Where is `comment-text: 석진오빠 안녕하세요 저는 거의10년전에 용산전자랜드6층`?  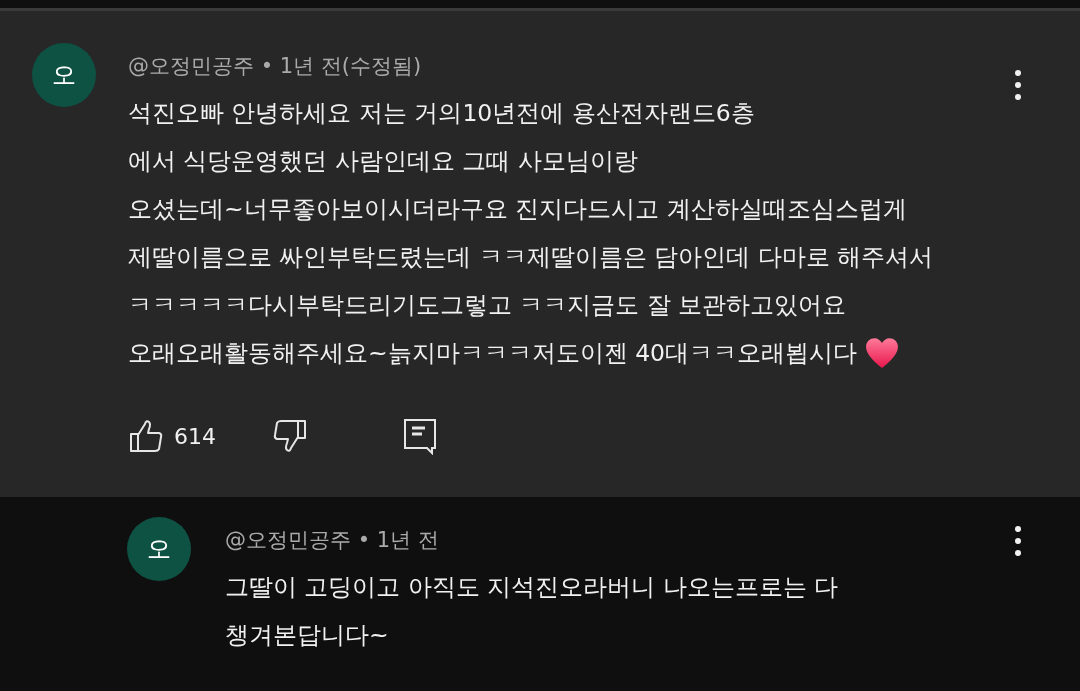
comment-text: 석진오빠 안녕하세요 저는 거의10년전에 용산전자랜드6층 is located at coordinates (441, 113).